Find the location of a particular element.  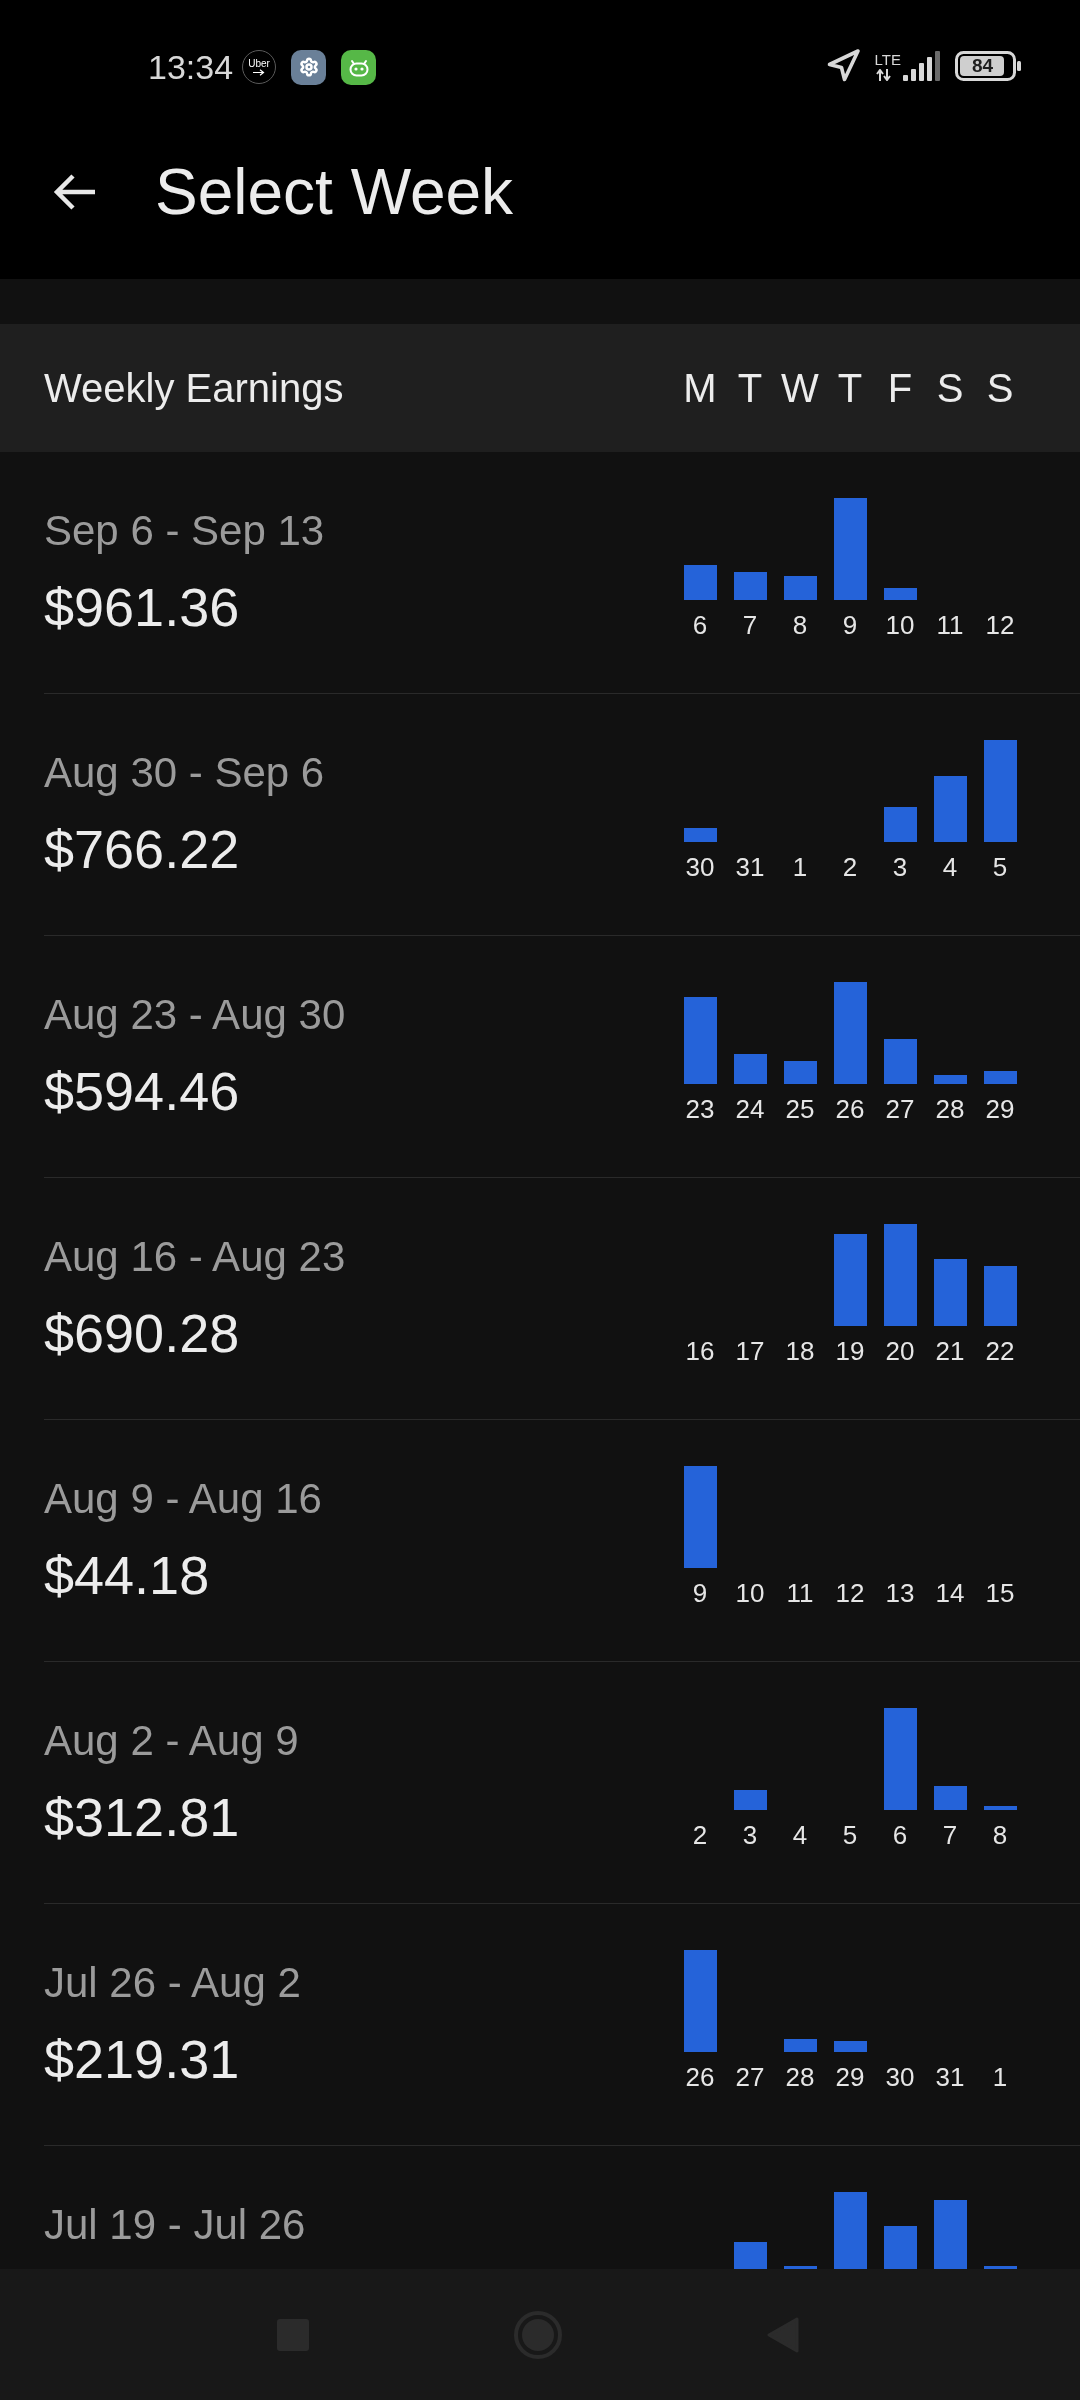

app-icon-label: Uber is located at coordinates (259, 63).